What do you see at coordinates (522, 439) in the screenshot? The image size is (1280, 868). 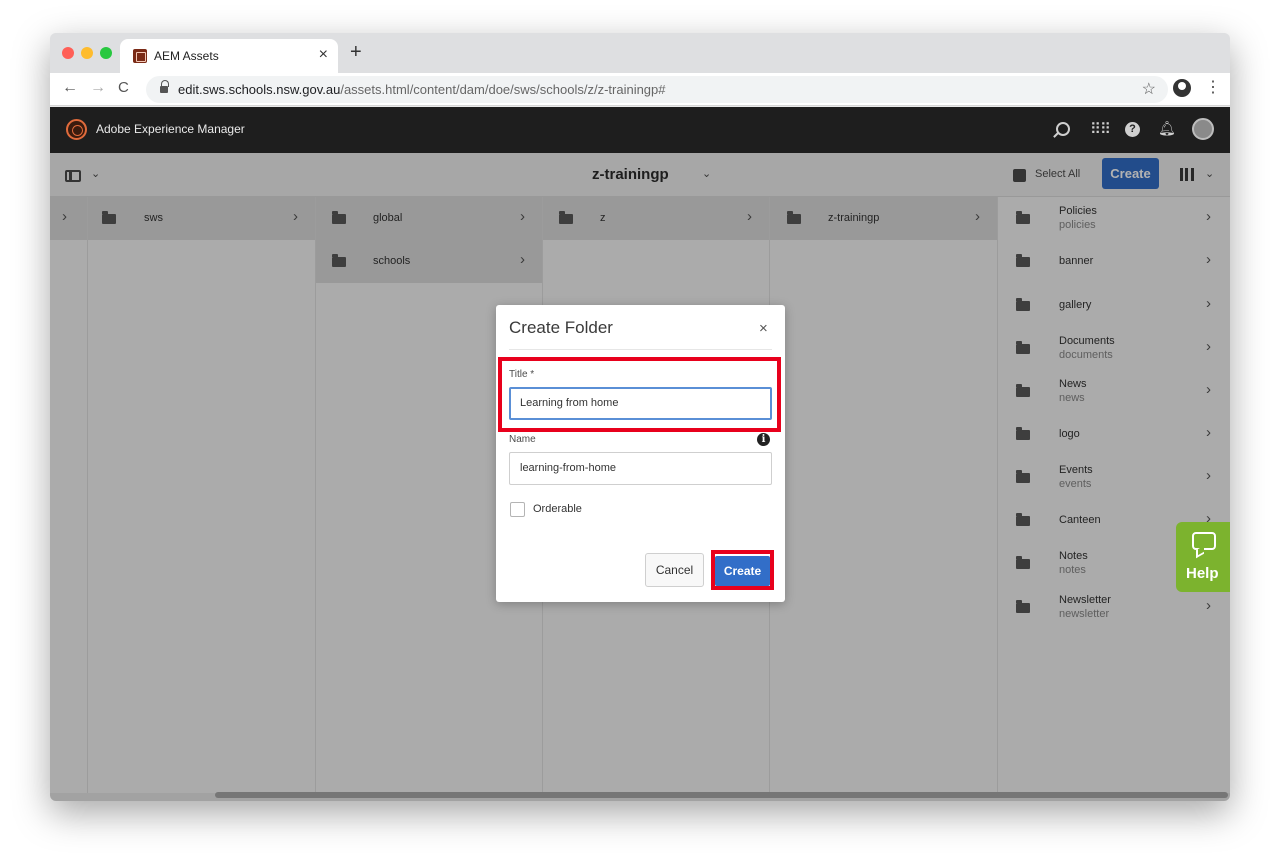 I see `name-field-label: Name` at bounding box center [522, 439].